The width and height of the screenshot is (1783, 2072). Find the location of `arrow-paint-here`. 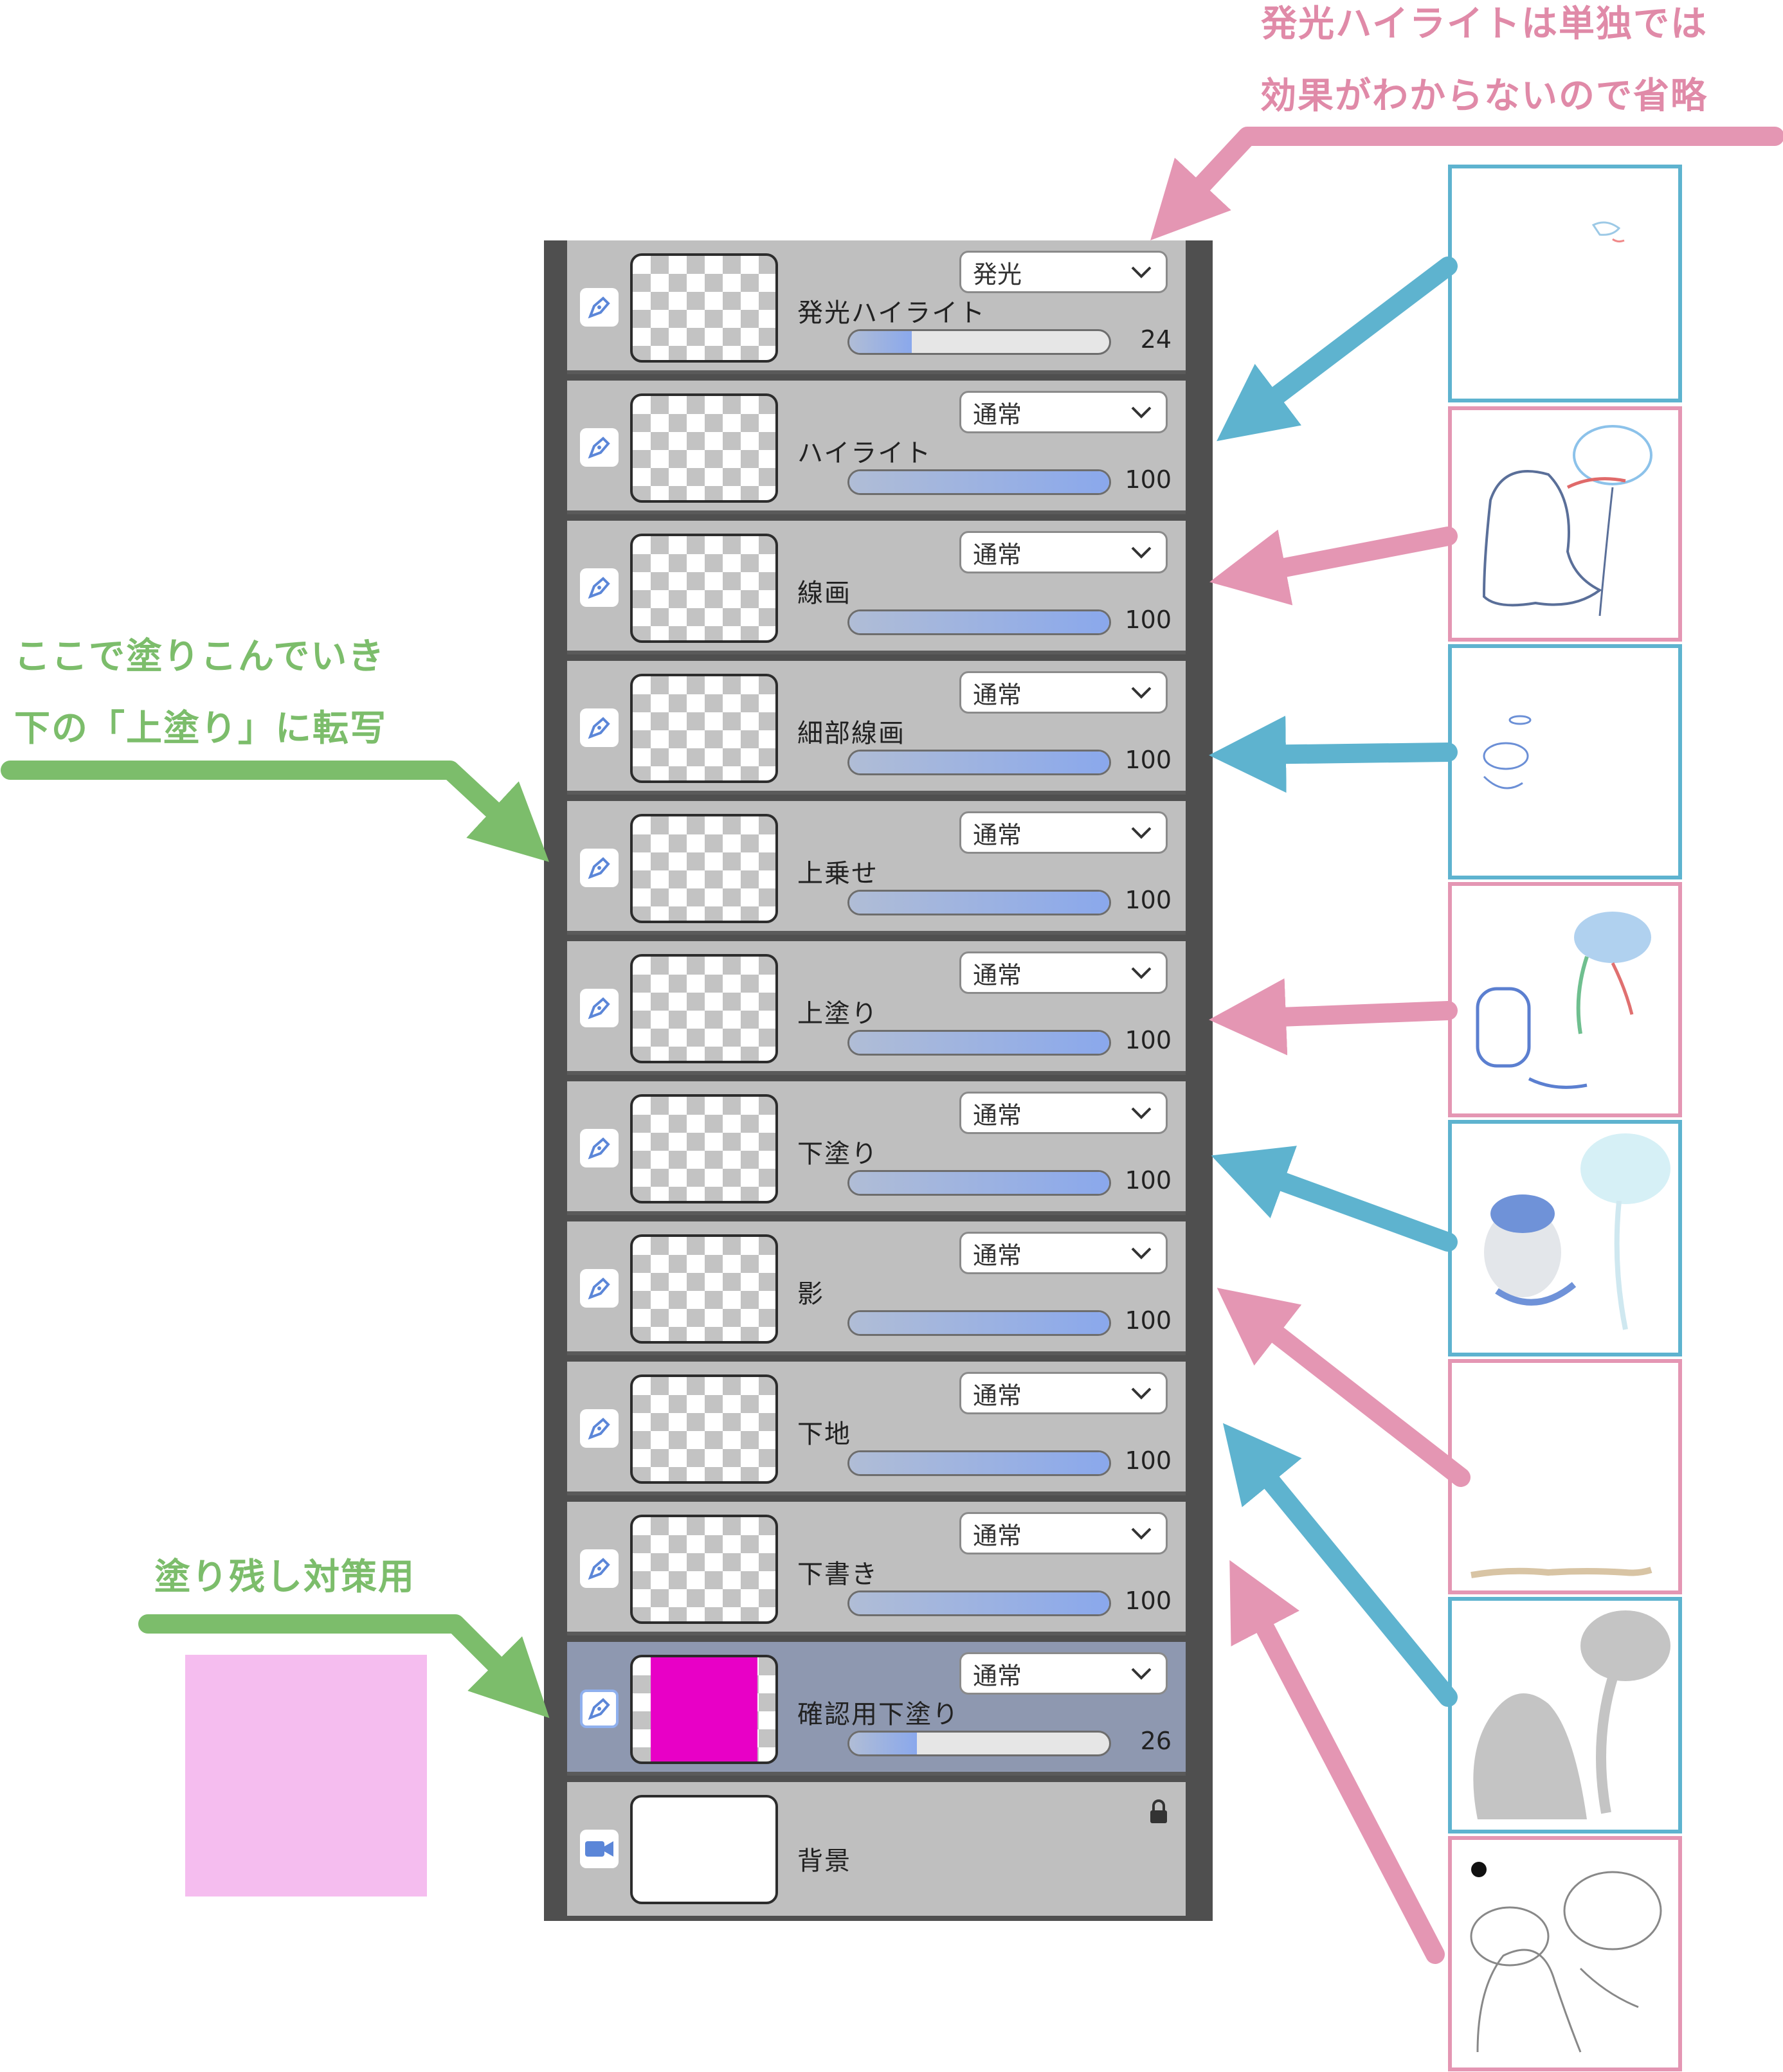

arrow-paint-here is located at coordinates (275, 811).